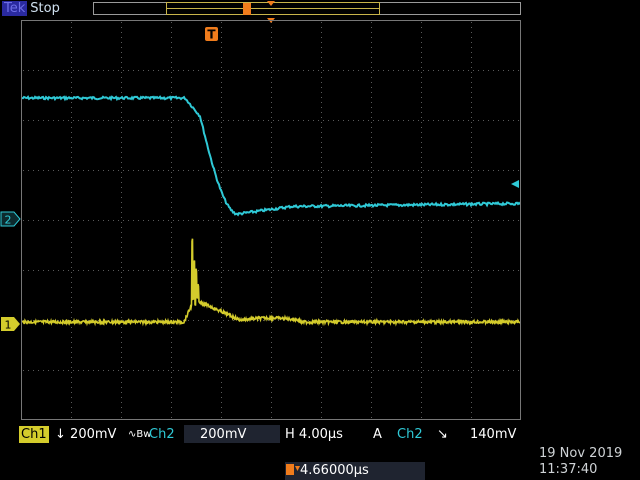 This screenshot has width=640, height=480. I want to click on trigger-slope-icon: ↘, so click(442, 434).